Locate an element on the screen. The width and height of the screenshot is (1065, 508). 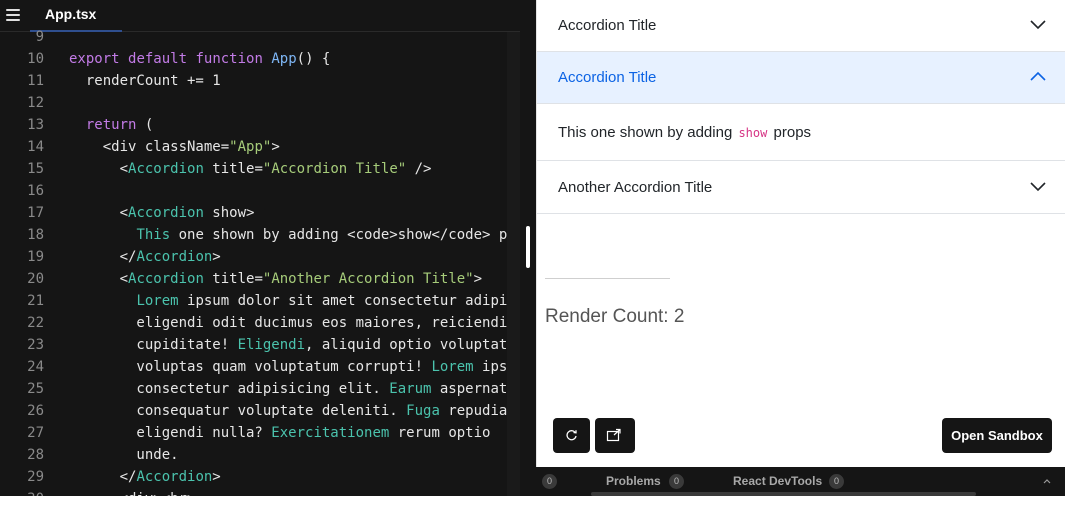
line-number: 16 is located at coordinates (35, 191).